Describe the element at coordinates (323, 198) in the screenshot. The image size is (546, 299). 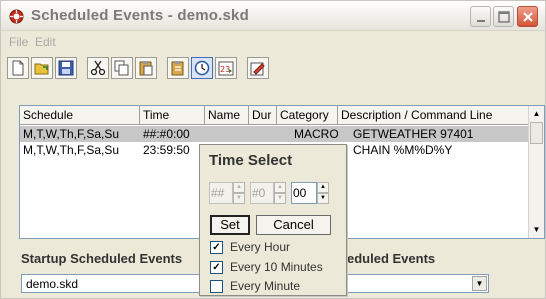
I see `seconds-down-icon: ▼` at that location.